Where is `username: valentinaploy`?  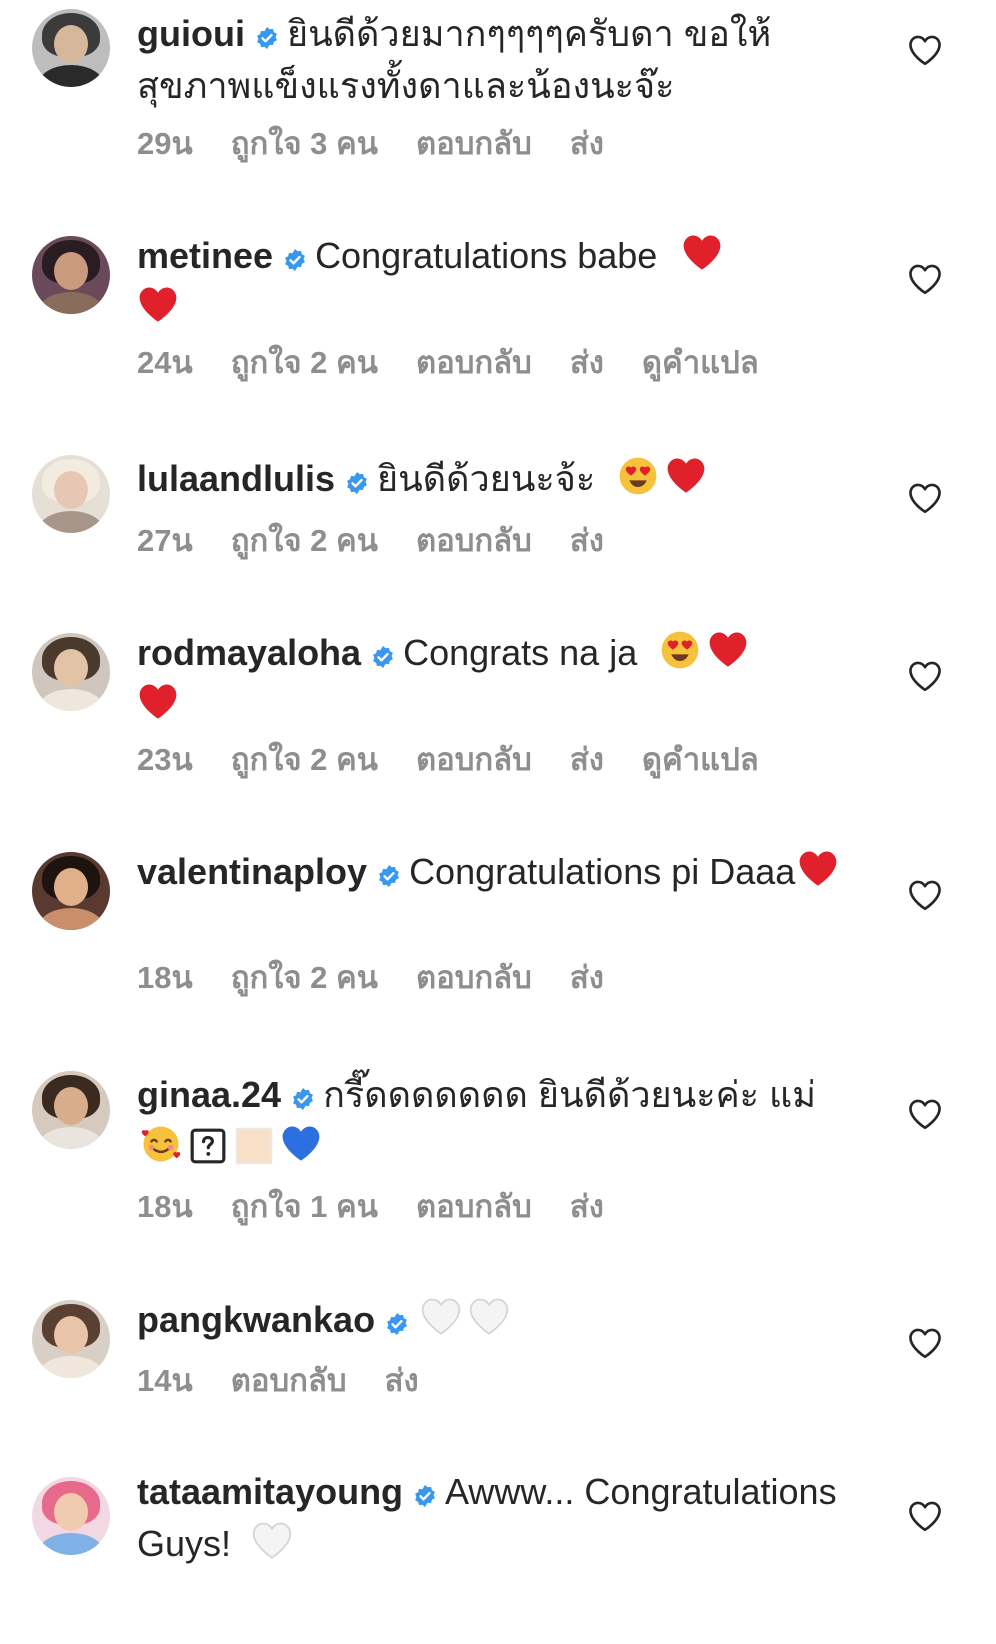
username: valentinaploy is located at coordinates (252, 871).